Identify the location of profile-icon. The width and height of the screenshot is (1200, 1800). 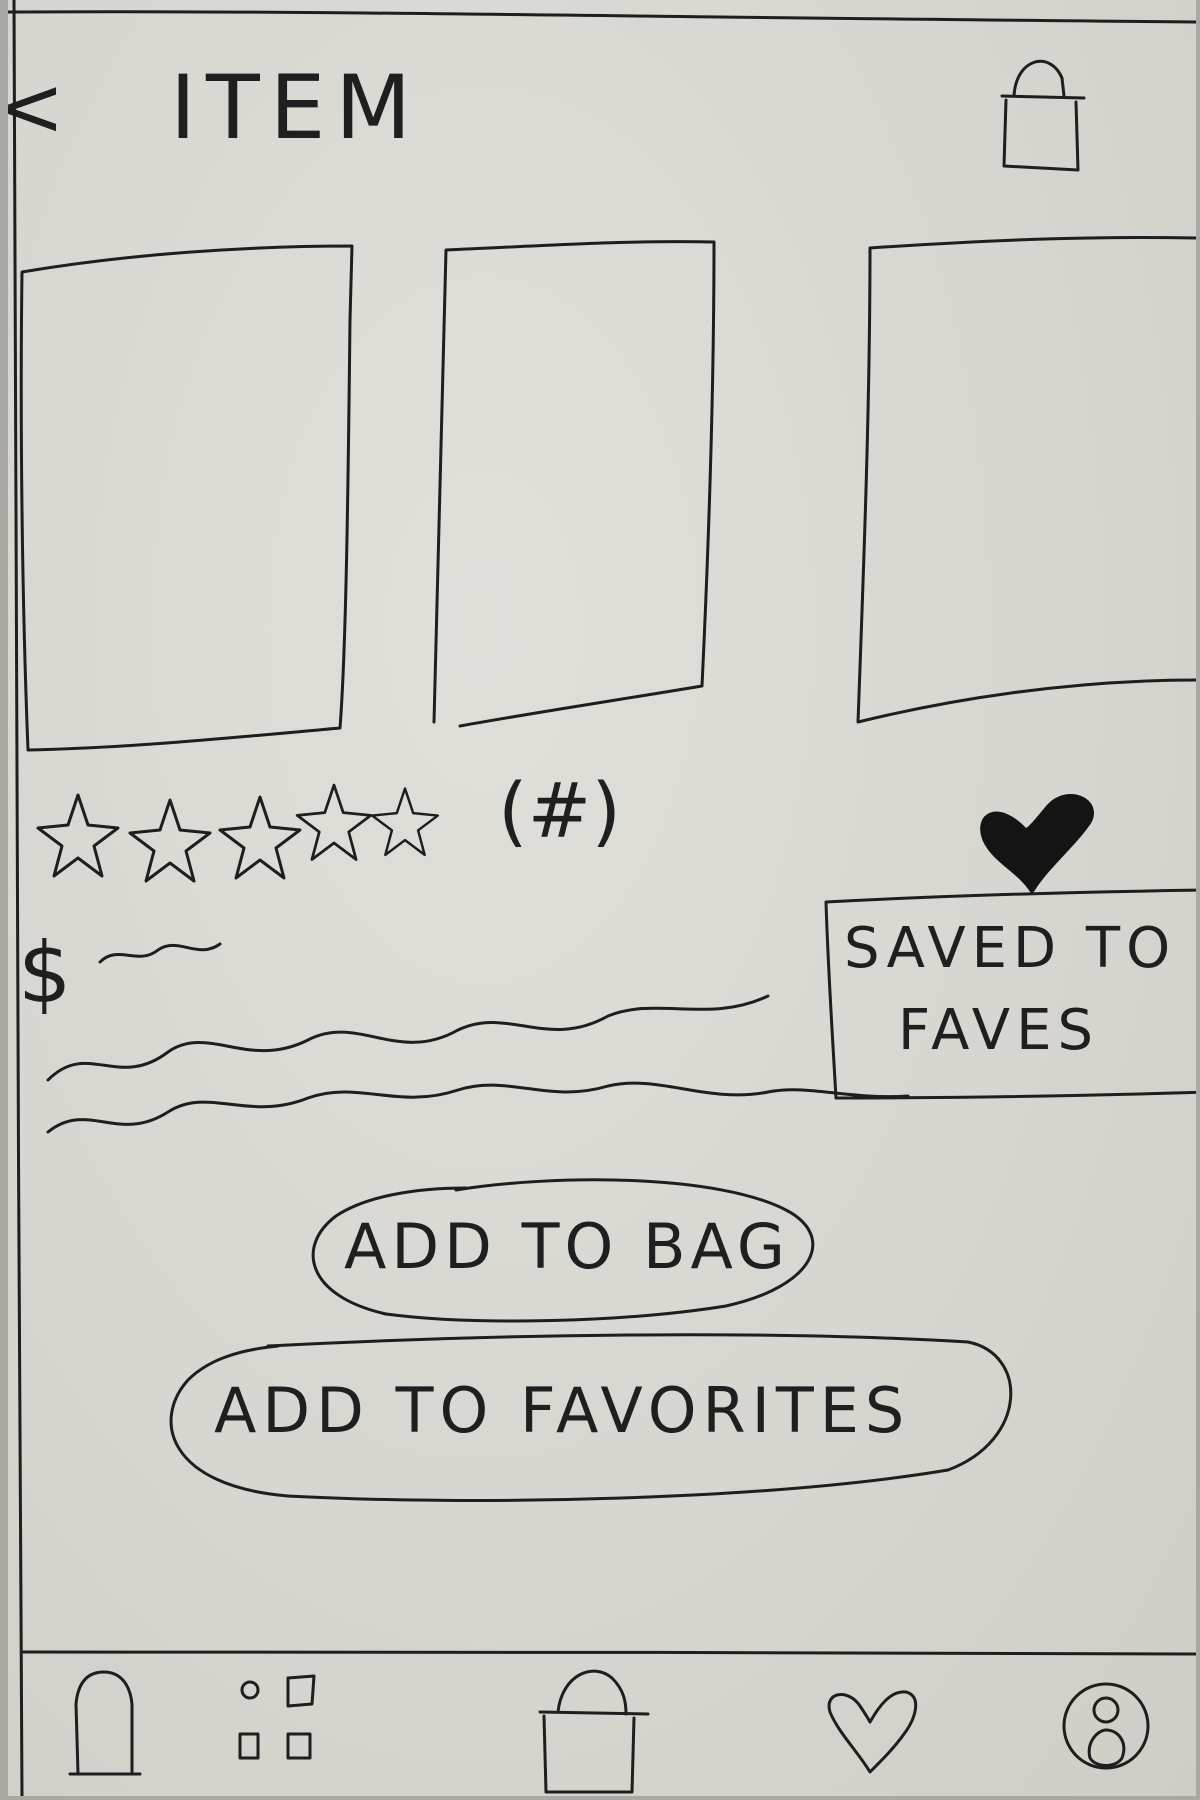
(1106, 1726).